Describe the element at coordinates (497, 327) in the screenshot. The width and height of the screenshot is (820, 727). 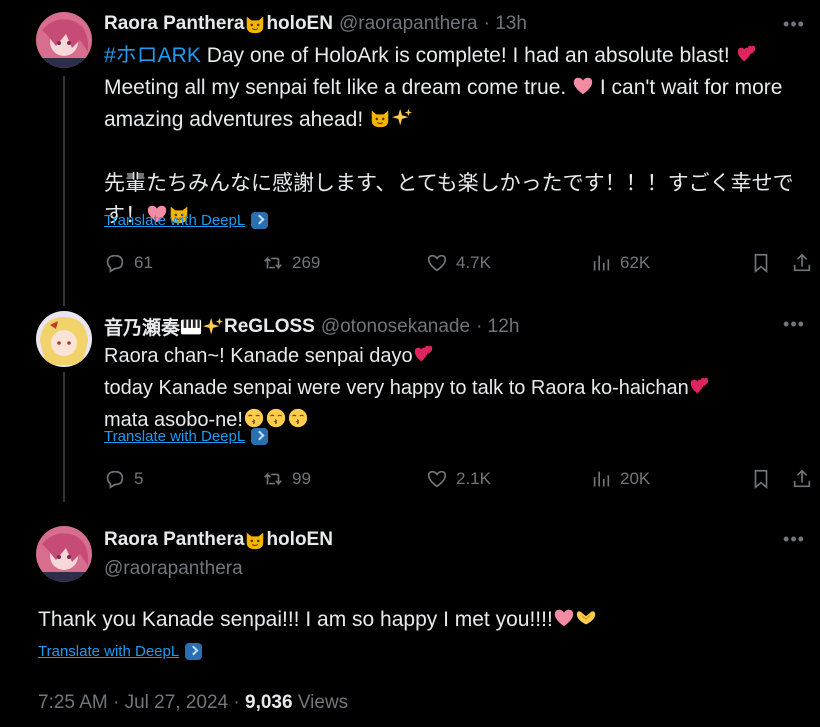
I see `tweet-time: · 12h` at that location.